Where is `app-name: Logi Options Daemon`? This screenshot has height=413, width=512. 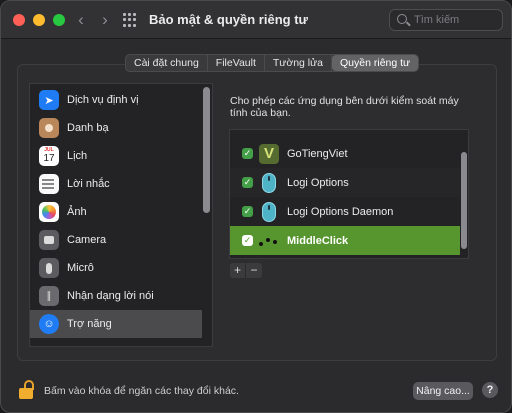
app-name: Logi Options Daemon is located at coordinates (340, 211).